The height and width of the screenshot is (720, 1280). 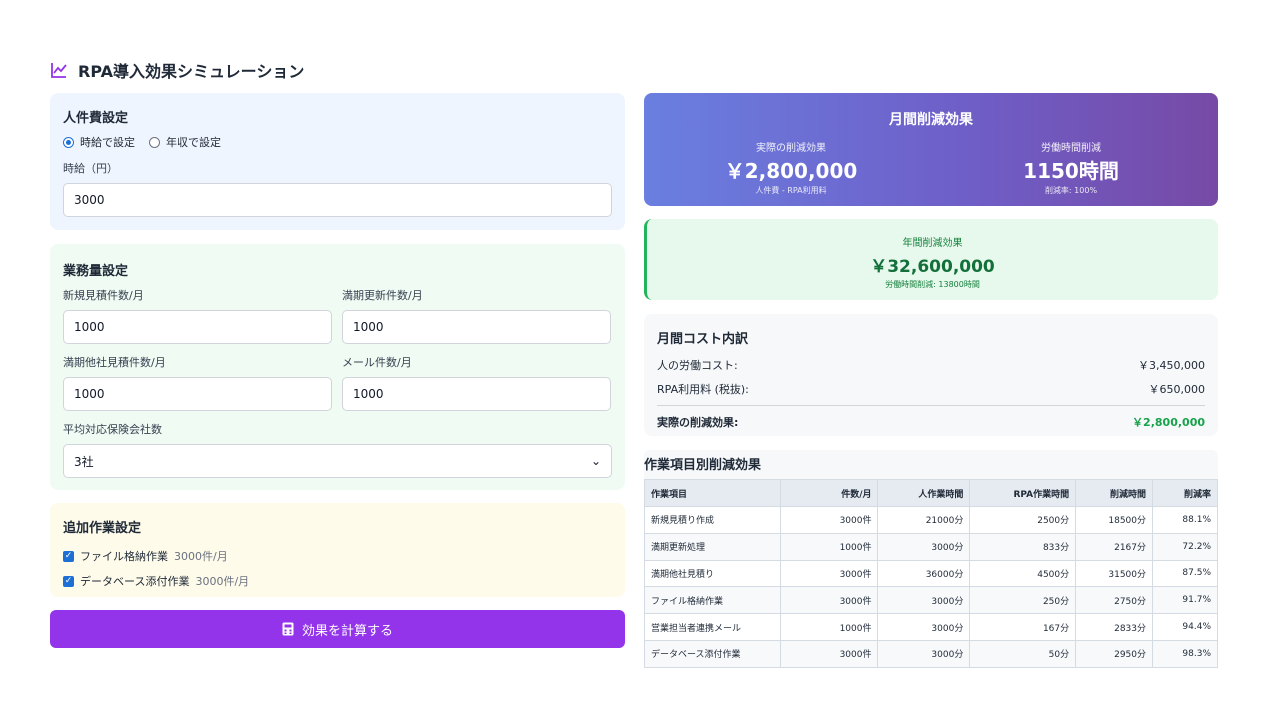 I want to click on cost-mode-radio-group: 時給で設定 年収で設定, so click(x=337, y=142).